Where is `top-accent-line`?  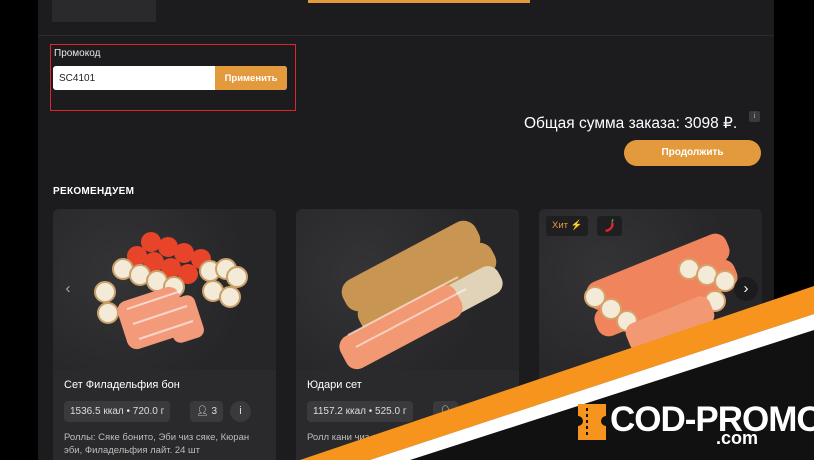 top-accent-line is located at coordinates (419, 1).